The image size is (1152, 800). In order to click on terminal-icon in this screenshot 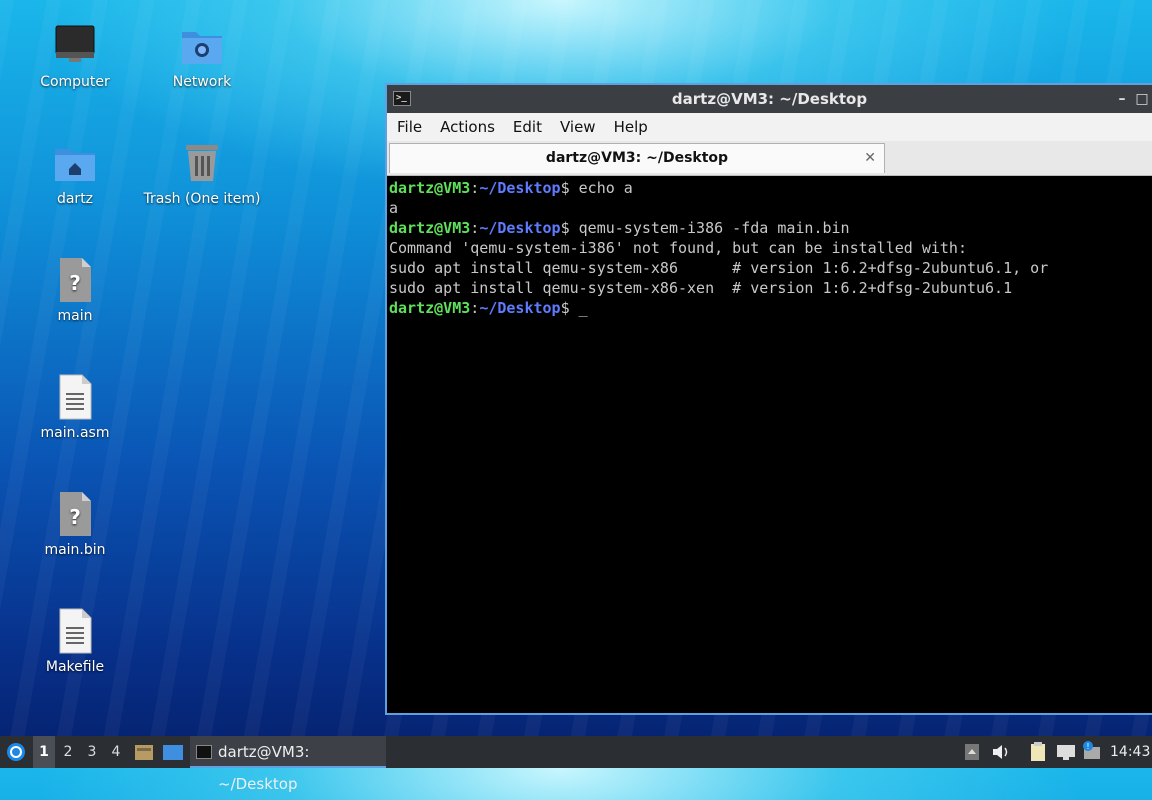, I will do `click(204, 752)`.